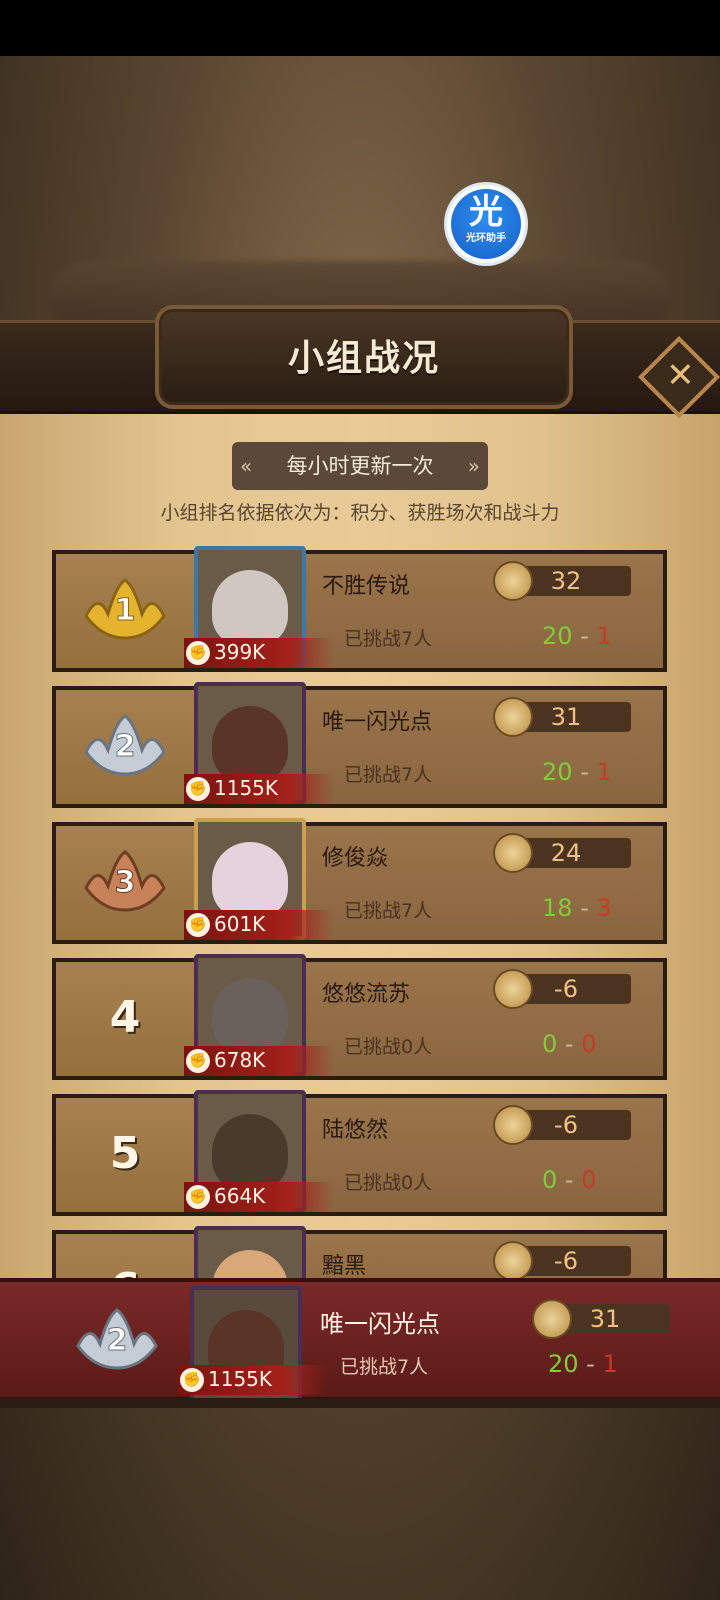 Image resolution: width=720 pixels, height=1600 pixels. What do you see at coordinates (680, 375) in the screenshot?
I see `close-icon: ✕` at bounding box center [680, 375].